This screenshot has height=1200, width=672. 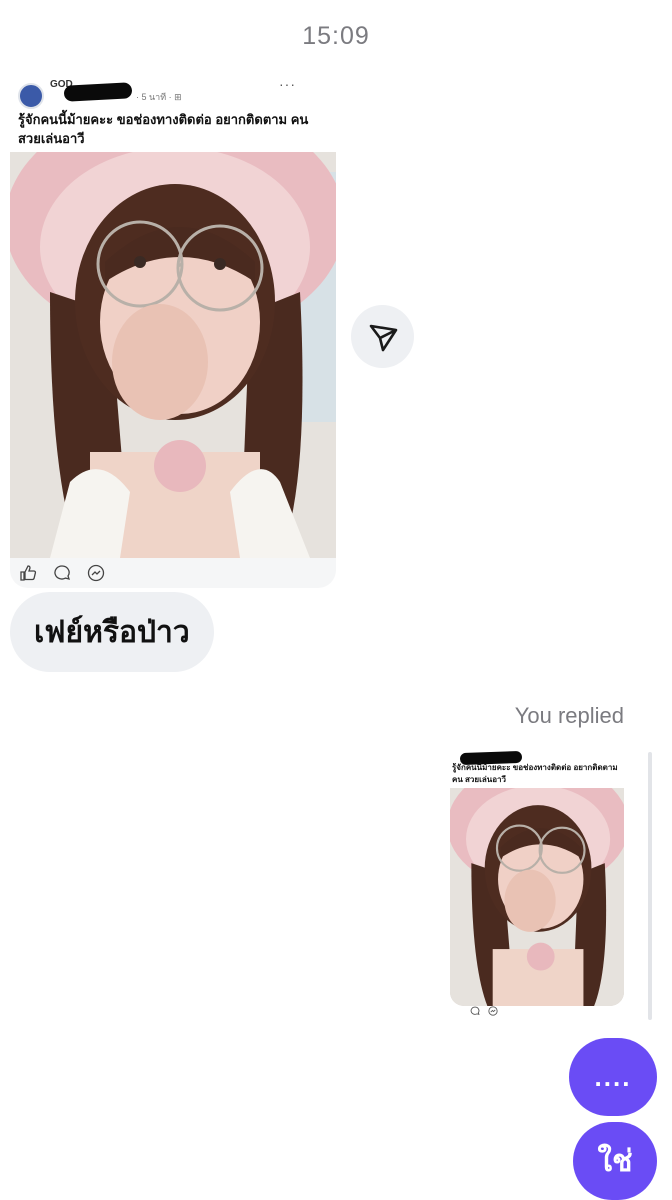 What do you see at coordinates (159, 97) in the screenshot?
I see `post-time-meta: · 5 นาที · ⊞` at bounding box center [159, 97].